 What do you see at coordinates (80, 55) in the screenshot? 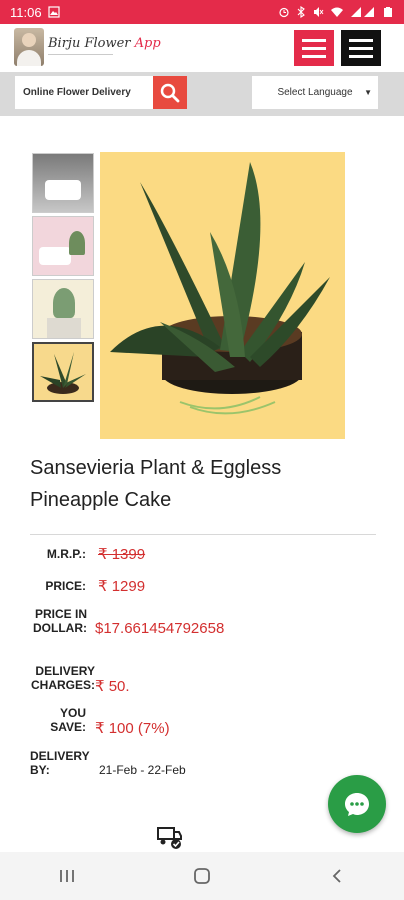
I see `logo-tagline: —————————————` at bounding box center [80, 55].